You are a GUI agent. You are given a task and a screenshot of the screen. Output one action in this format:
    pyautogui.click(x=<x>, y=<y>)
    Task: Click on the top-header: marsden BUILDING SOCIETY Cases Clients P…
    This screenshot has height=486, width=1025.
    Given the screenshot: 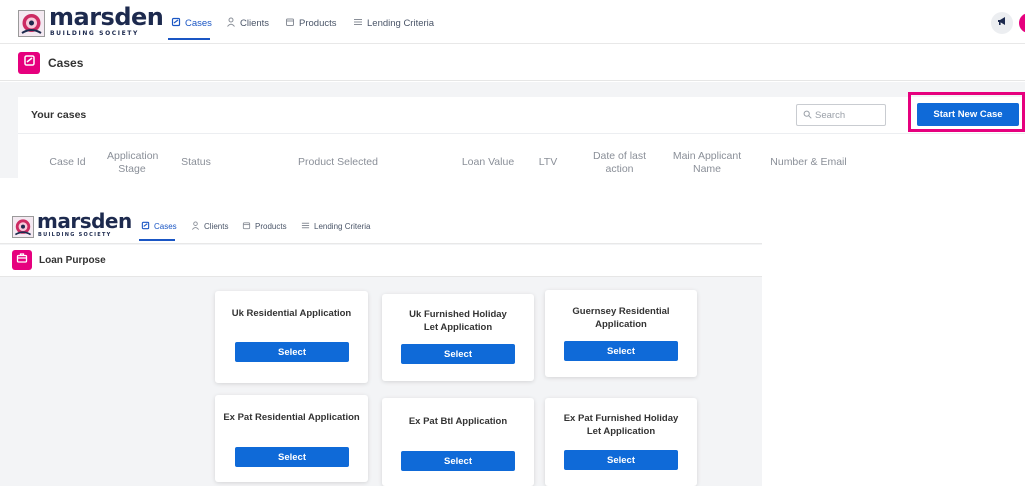 What is the action you would take?
    pyautogui.click(x=512, y=22)
    